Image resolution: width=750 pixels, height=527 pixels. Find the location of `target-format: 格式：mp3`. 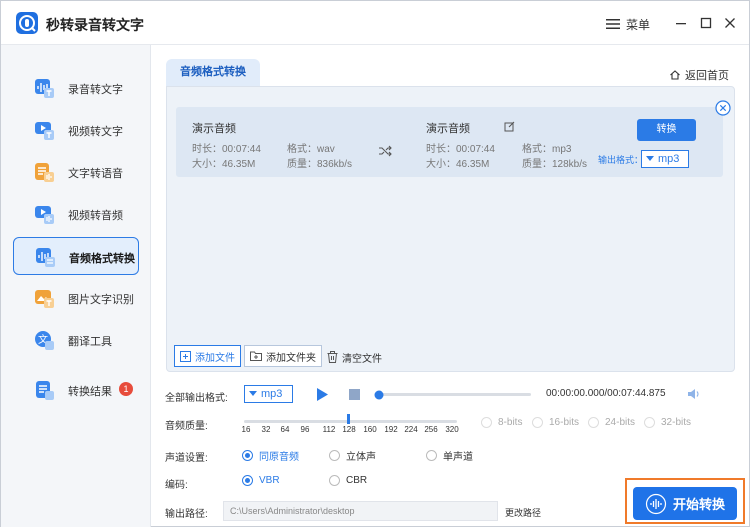

target-format: 格式：mp3 is located at coordinates (547, 149).